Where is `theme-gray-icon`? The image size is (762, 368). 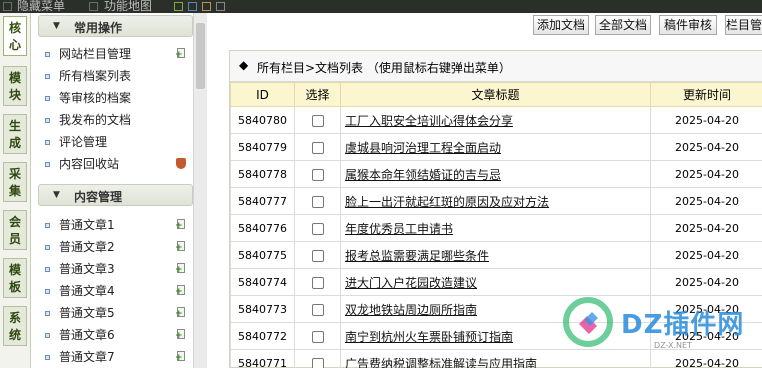
theme-gray-icon is located at coordinates (220, 6).